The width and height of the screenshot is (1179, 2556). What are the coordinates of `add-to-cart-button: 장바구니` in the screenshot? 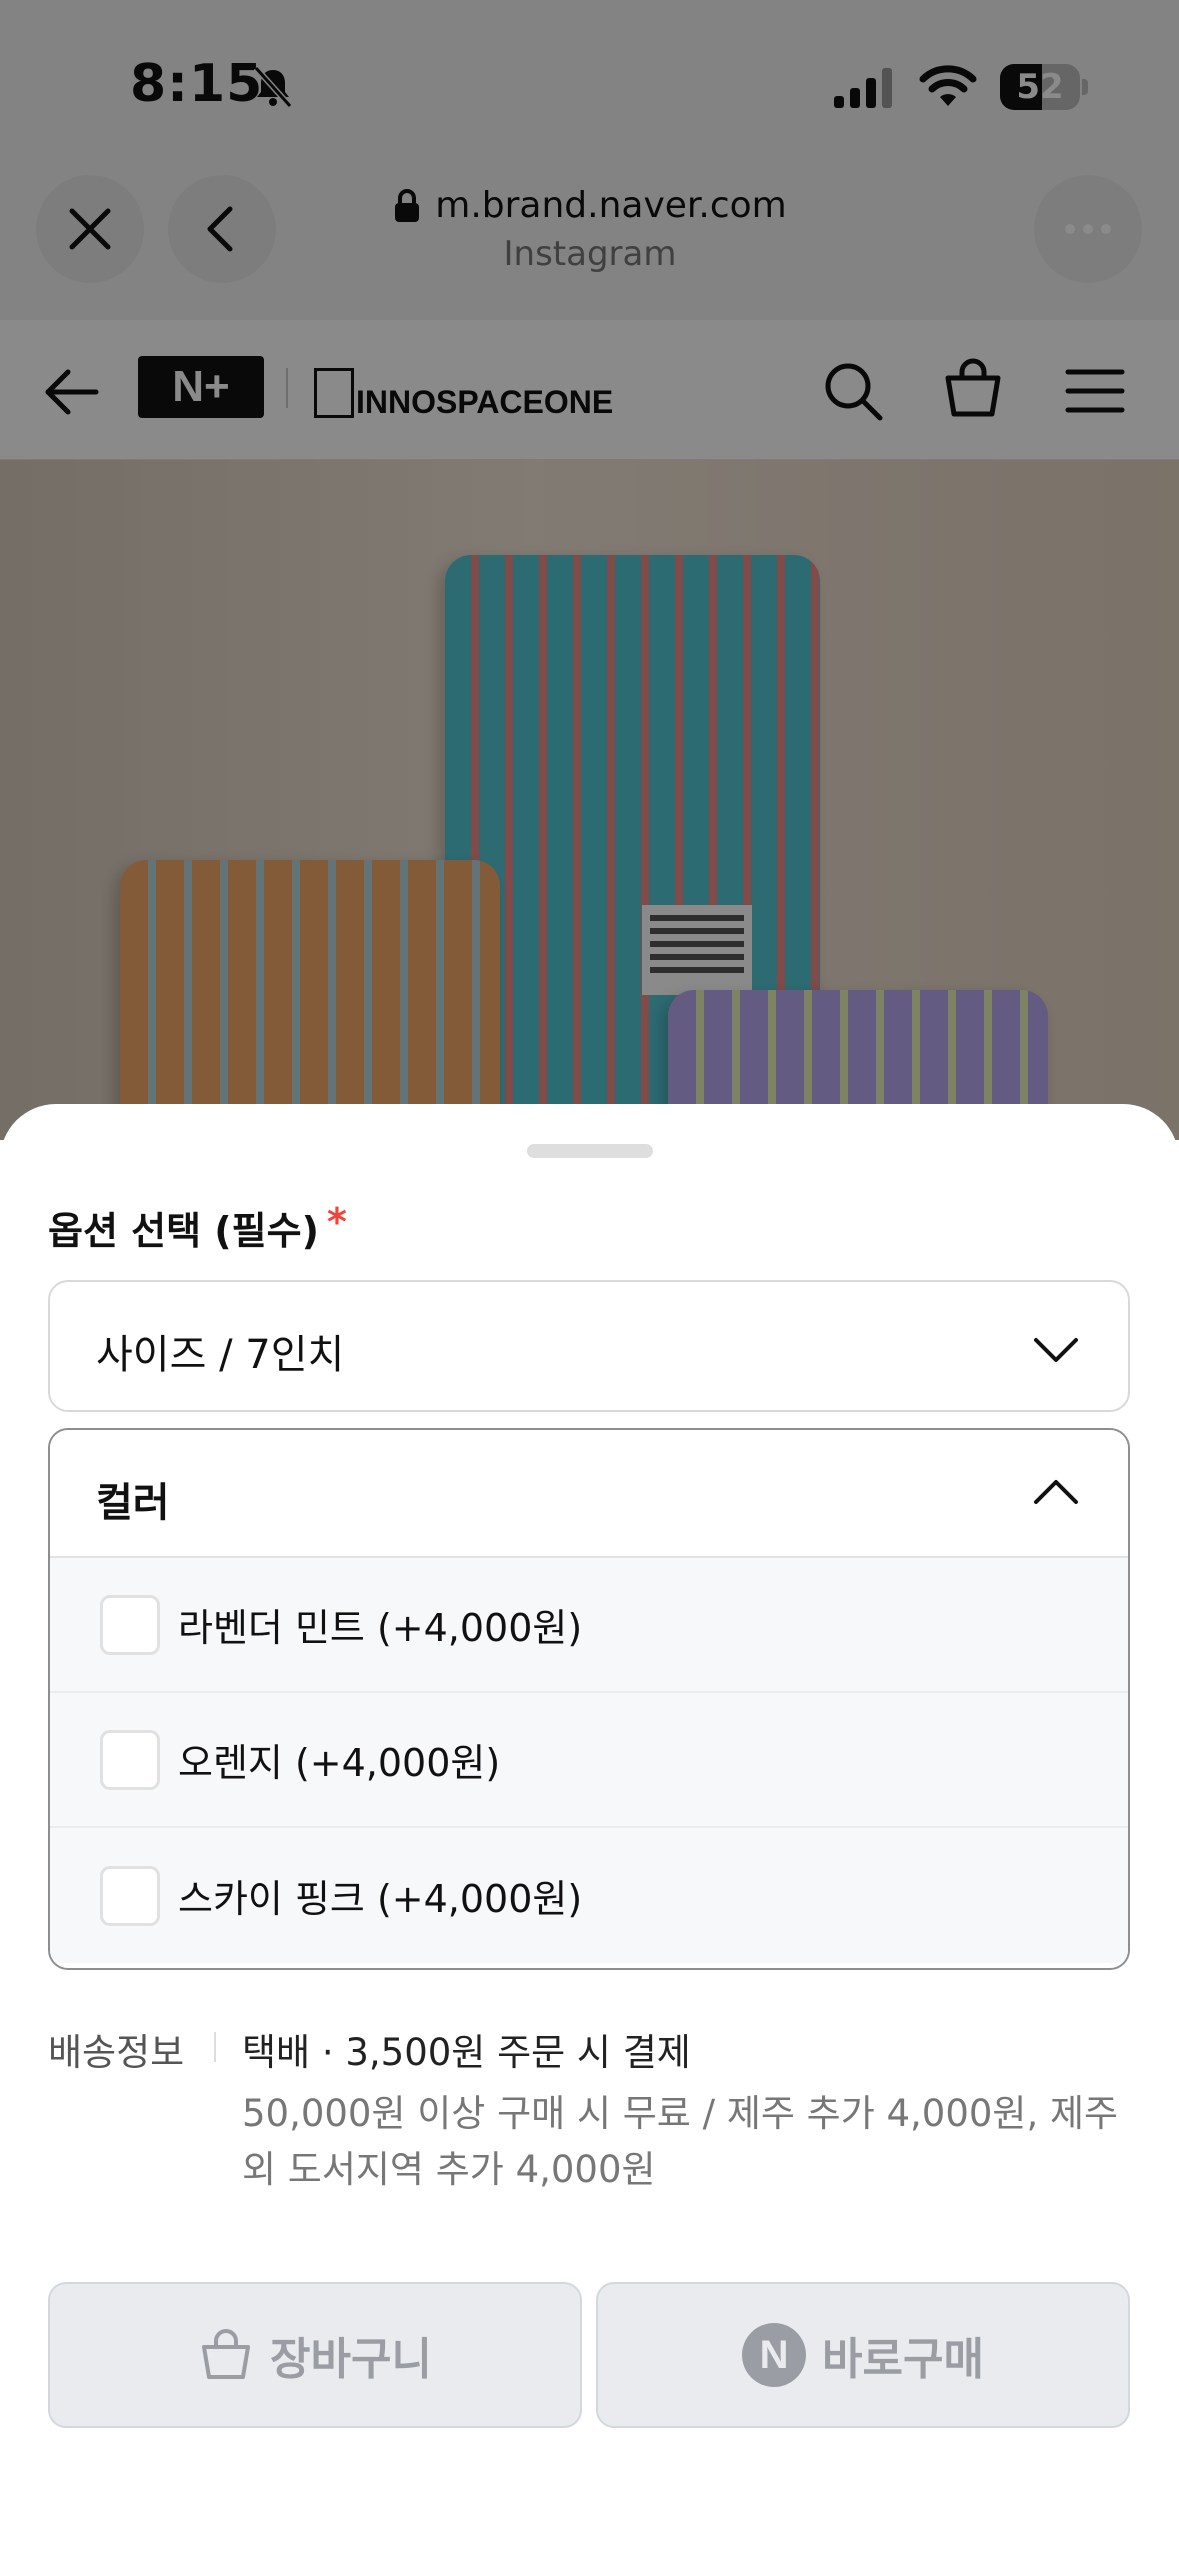 It's located at (315, 2355).